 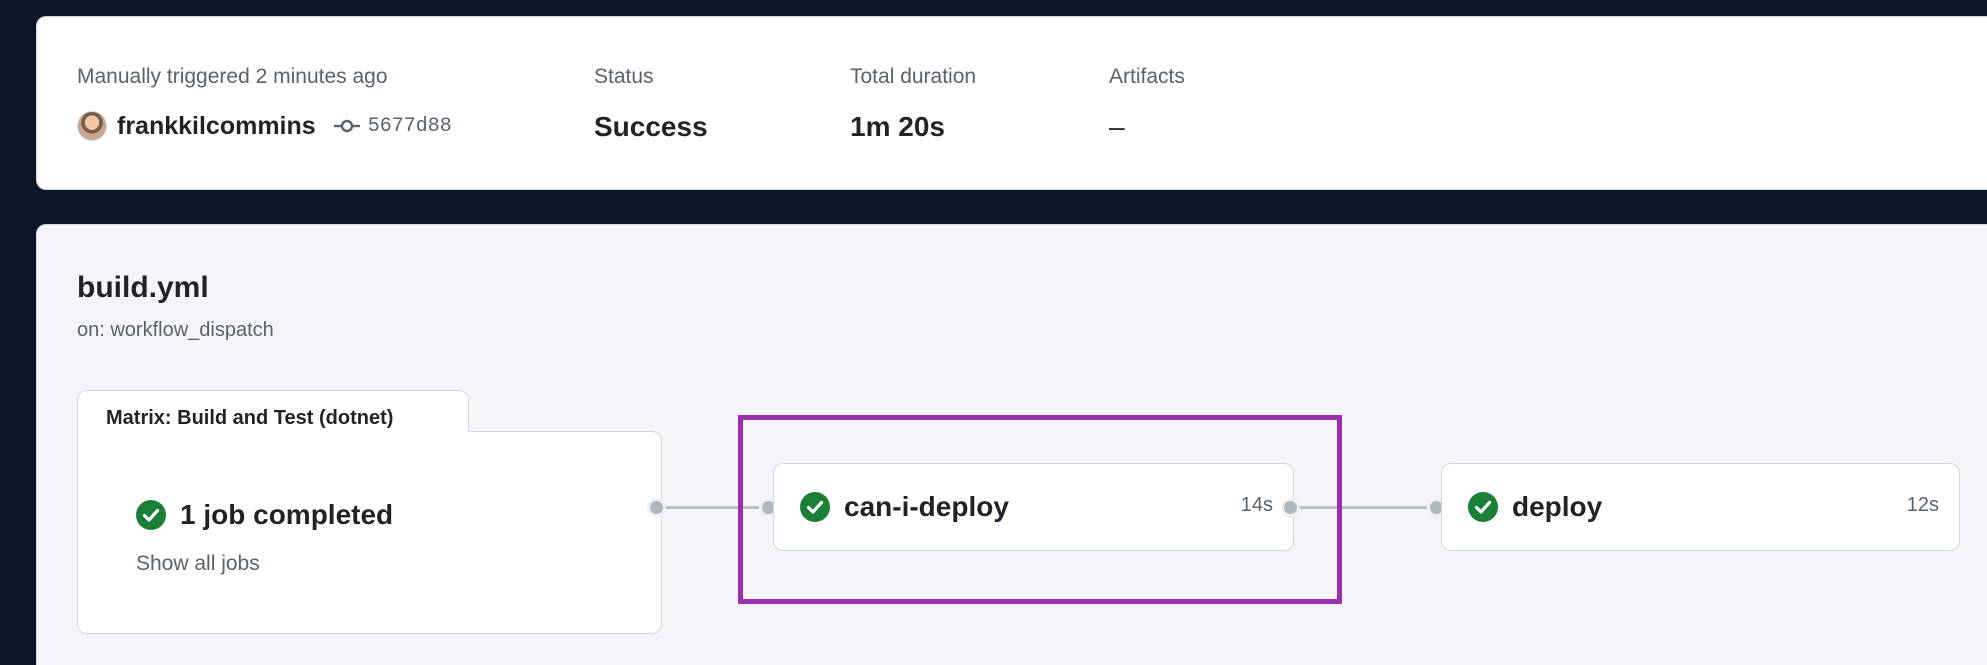 What do you see at coordinates (143, 287) in the screenshot?
I see `workflow-file-name: build.yml` at bounding box center [143, 287].